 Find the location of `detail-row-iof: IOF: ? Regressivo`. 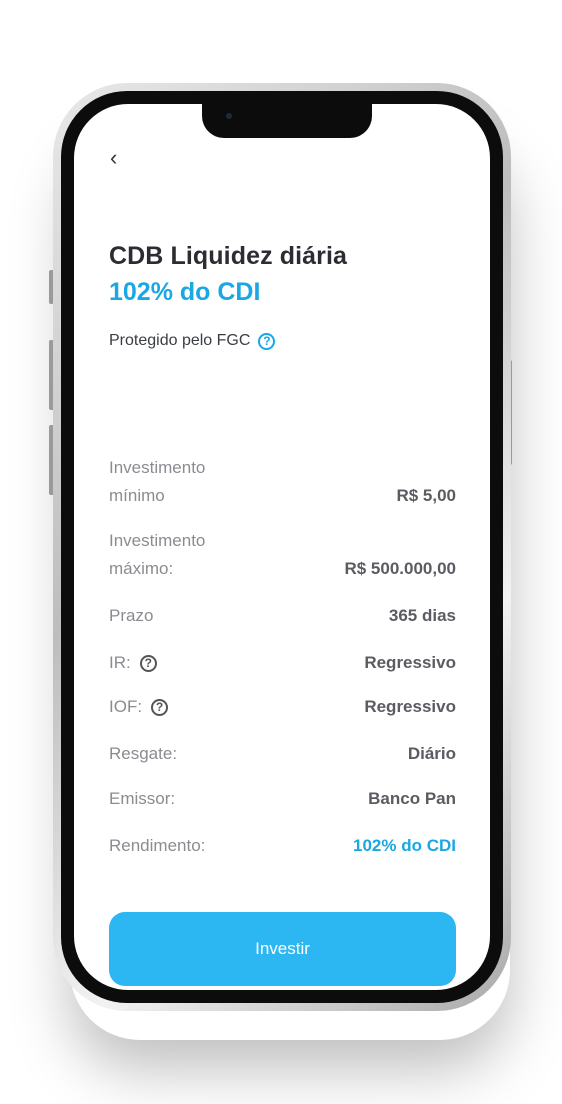

detail-row-iof: IOF: ? Regressivo is located at coordinates (282, 707).